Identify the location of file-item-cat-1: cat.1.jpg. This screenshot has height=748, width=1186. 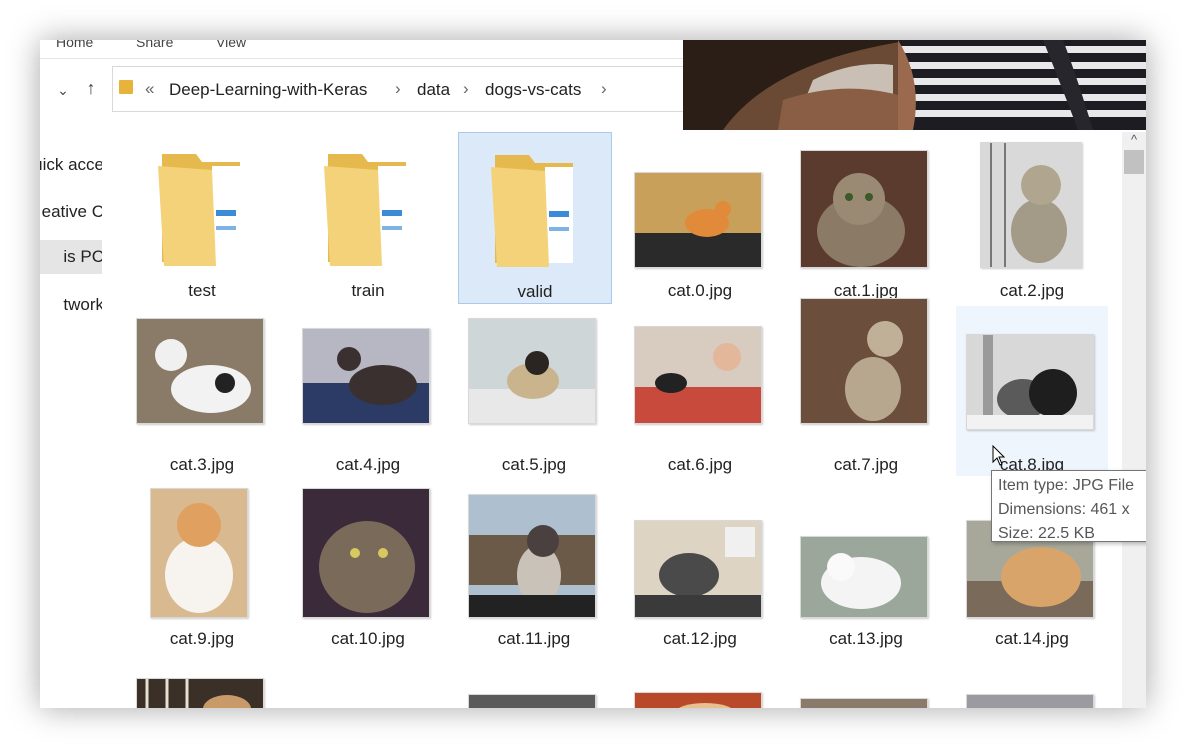
(866, 217).